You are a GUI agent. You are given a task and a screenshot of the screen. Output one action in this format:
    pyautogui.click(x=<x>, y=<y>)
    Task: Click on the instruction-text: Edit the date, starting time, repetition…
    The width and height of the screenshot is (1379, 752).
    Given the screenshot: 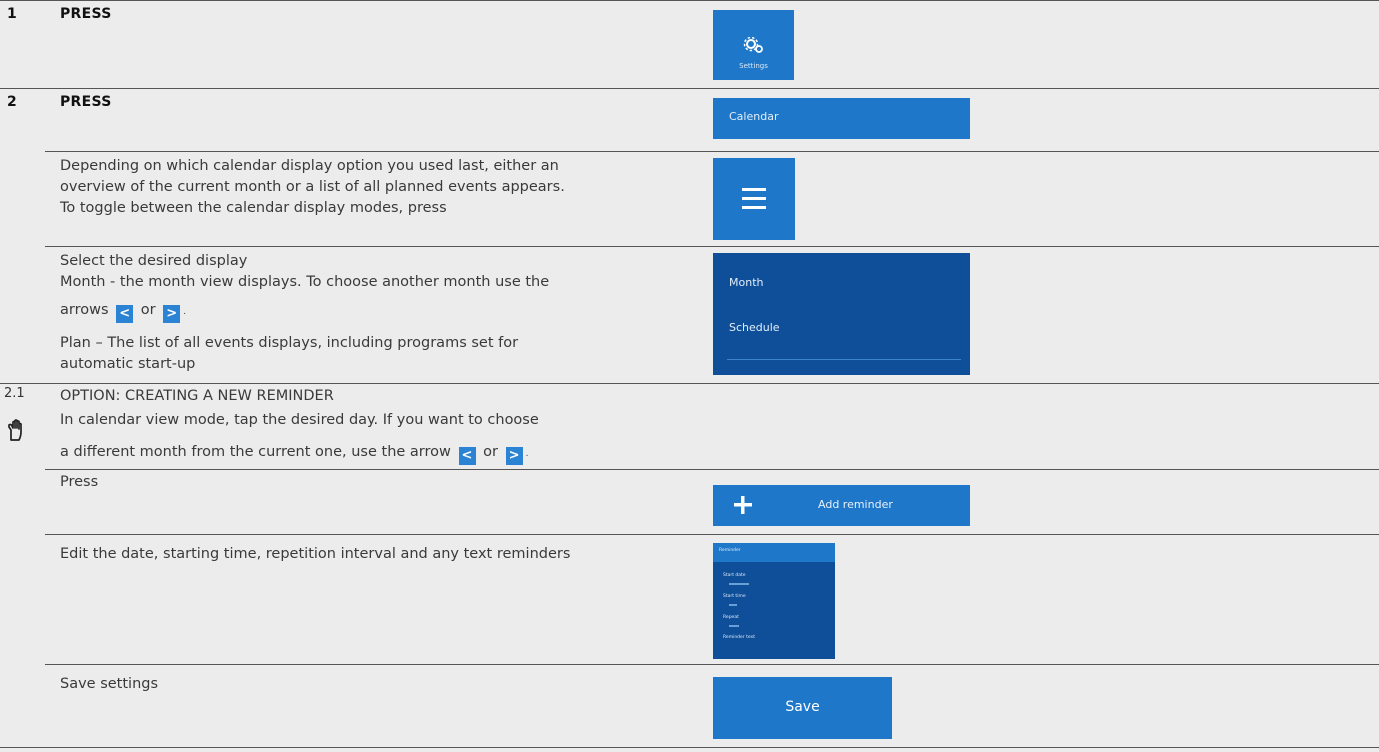 What is the action you would take?
    pyautogui.click(x=315, y=554)
    